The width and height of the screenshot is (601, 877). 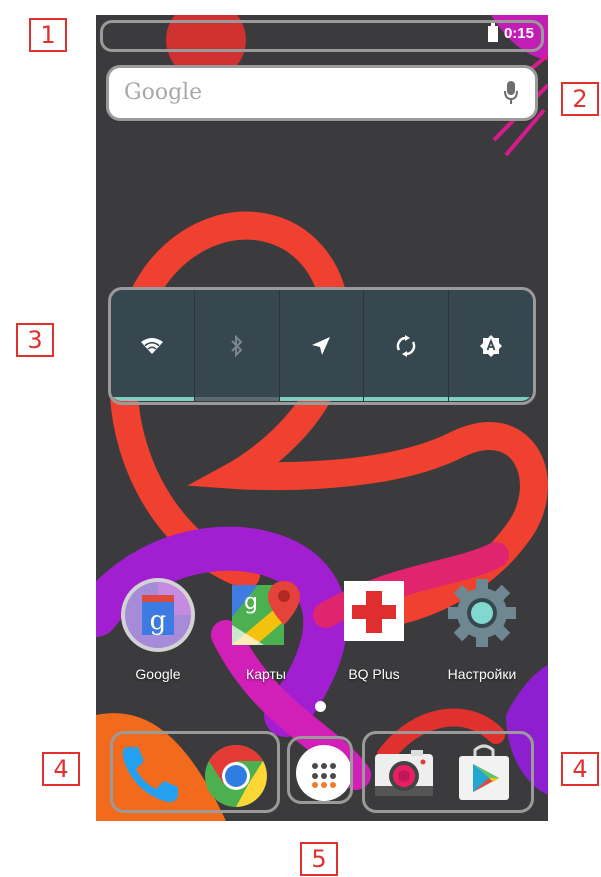 I want to click on google-search-widget: Google, so click(x=322, y=93).